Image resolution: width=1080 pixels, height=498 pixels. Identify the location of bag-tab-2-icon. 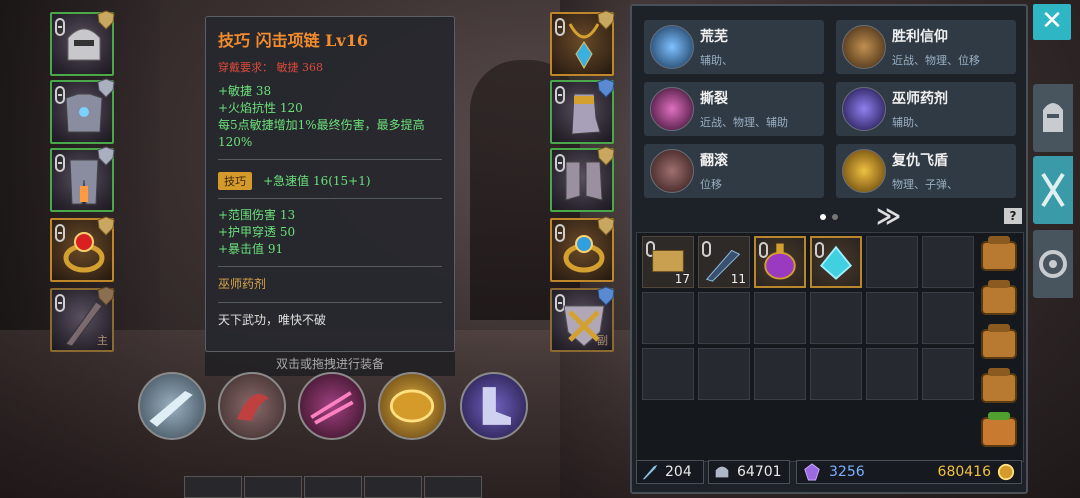
(999, 297).